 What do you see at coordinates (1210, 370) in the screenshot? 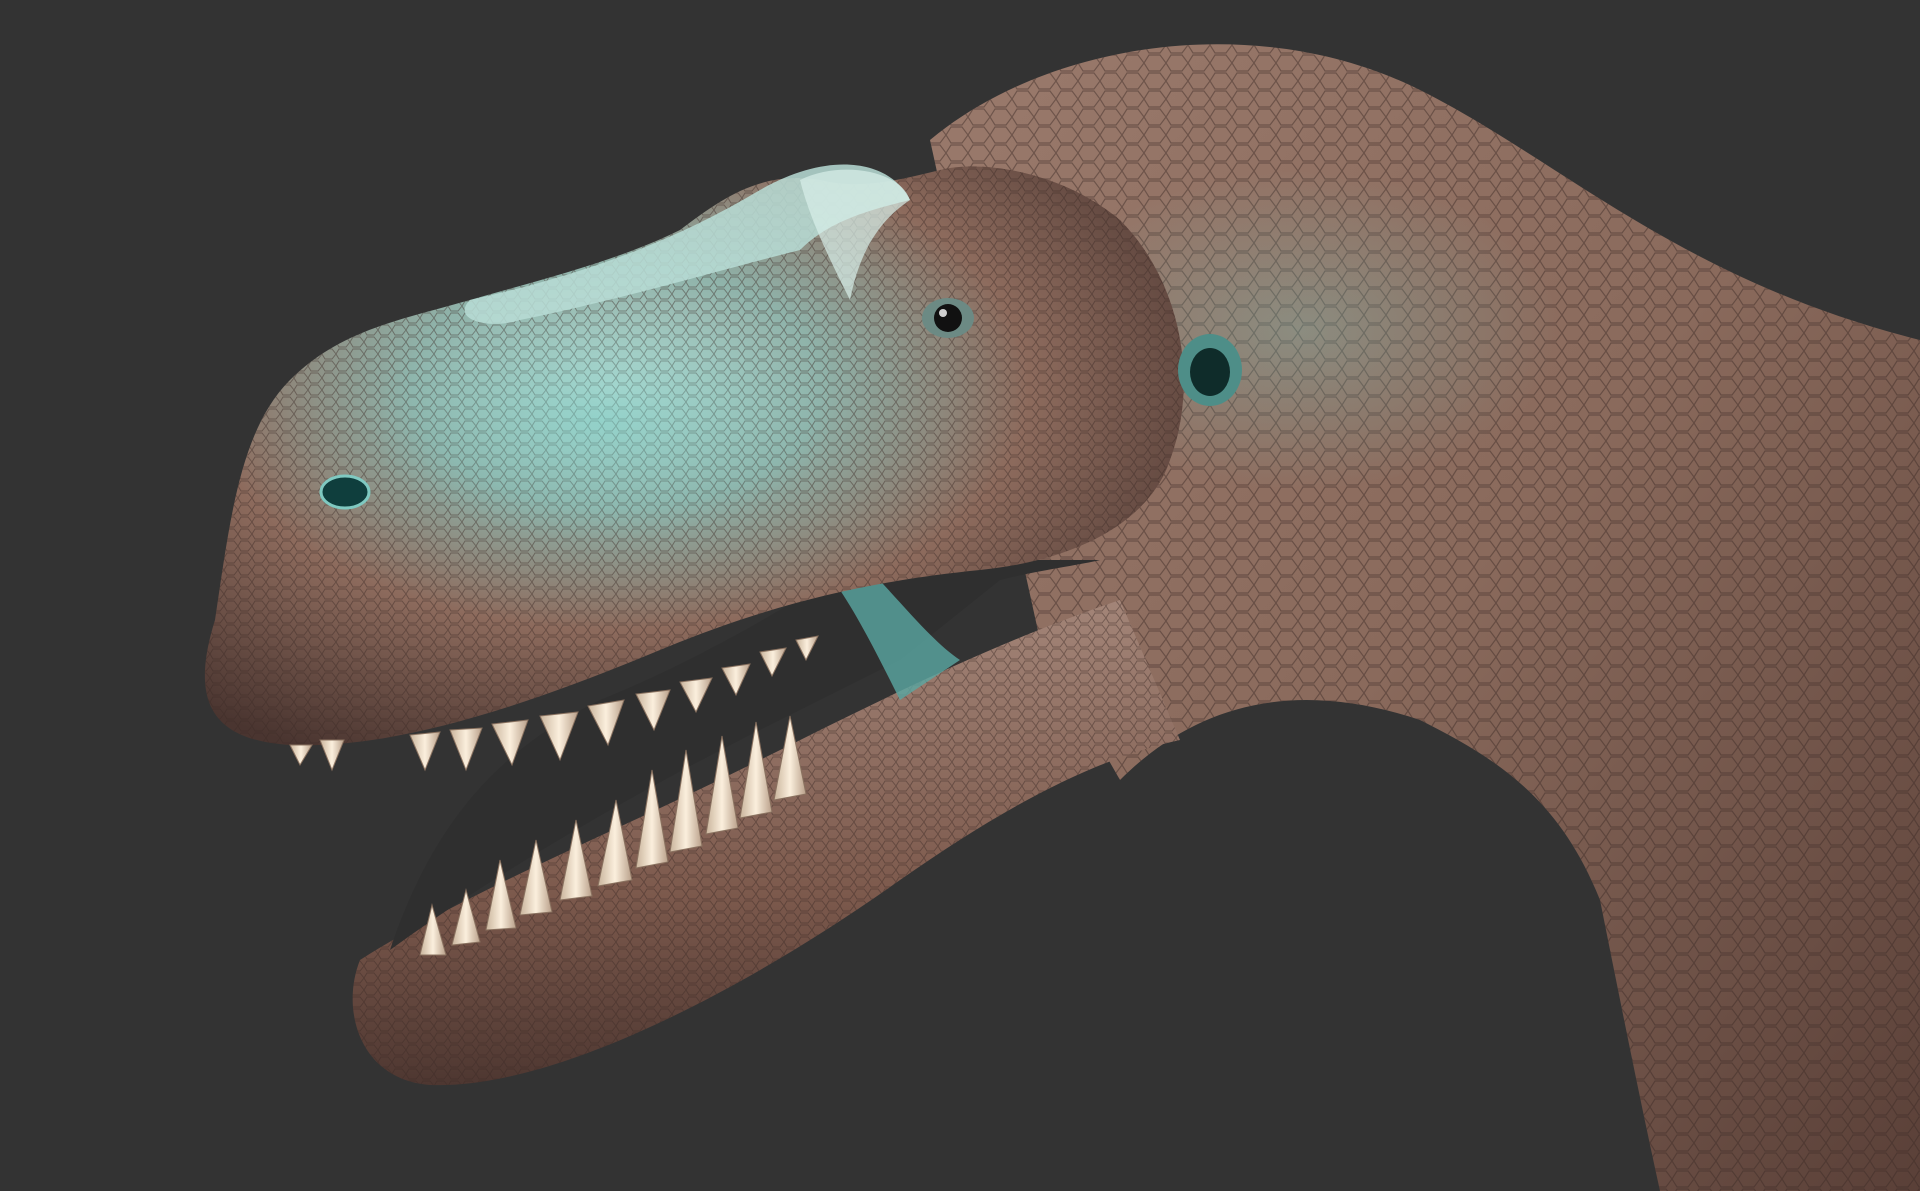
I see `ear-opening` at bounding box center [1210, 370].